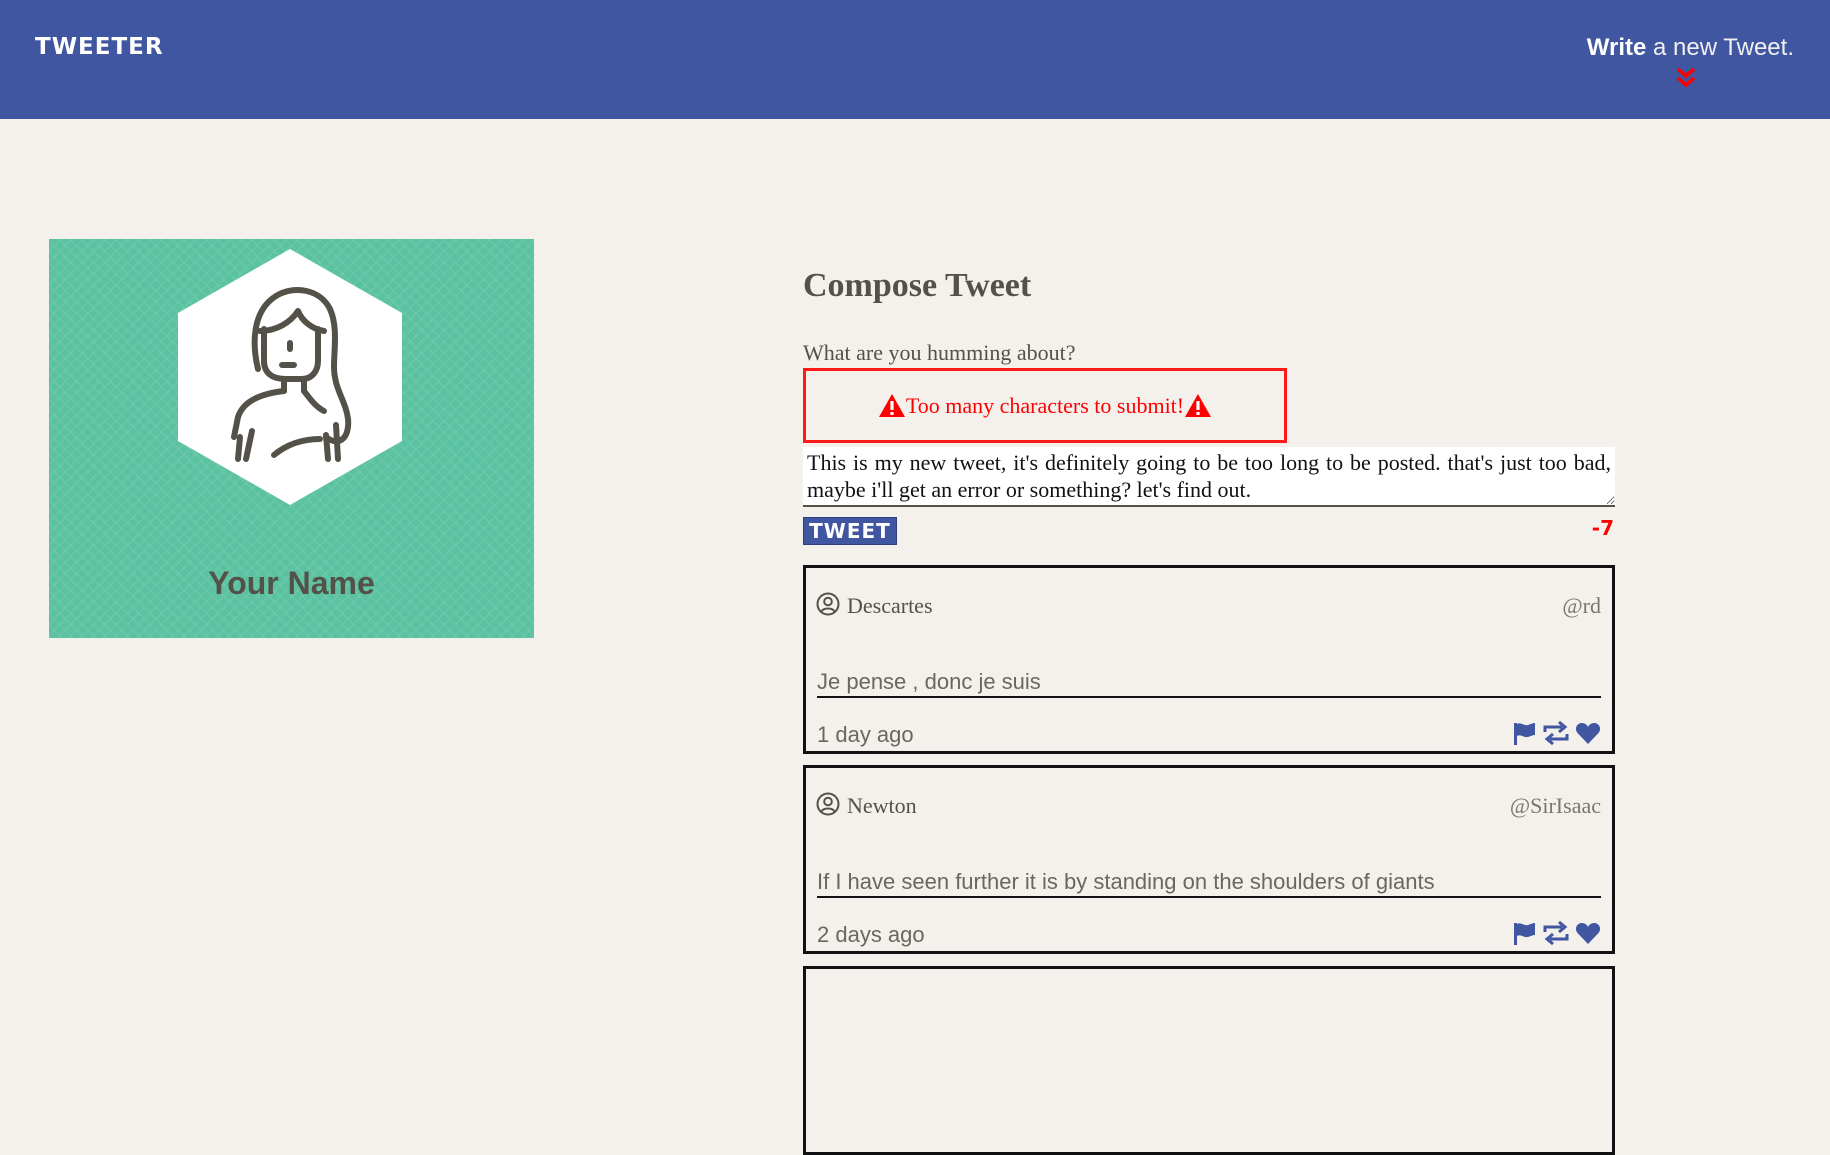  Describe the element at coordinates (1581, 605) in the screenshot. I see `tweet-author-handle: @rd` at that location.